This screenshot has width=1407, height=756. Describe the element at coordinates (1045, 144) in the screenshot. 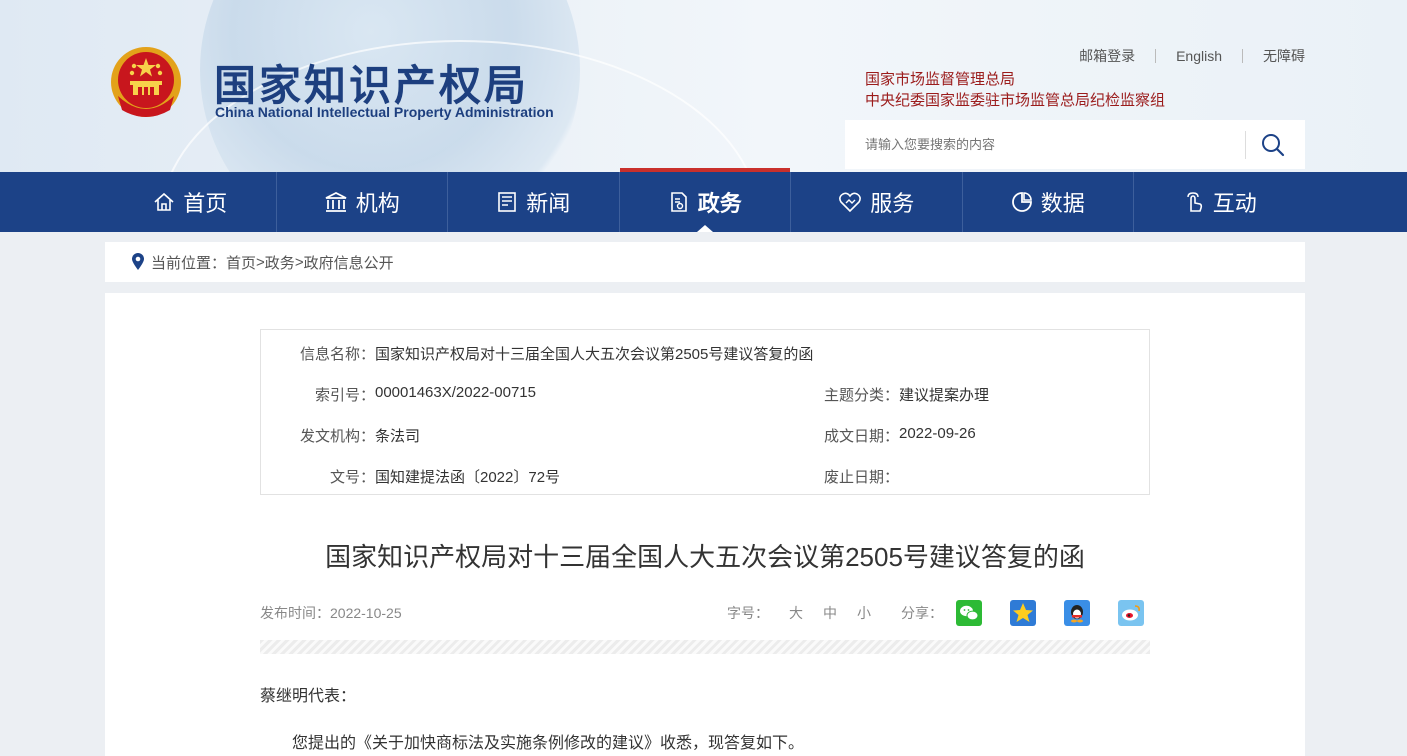

I see `search-input` at that location.